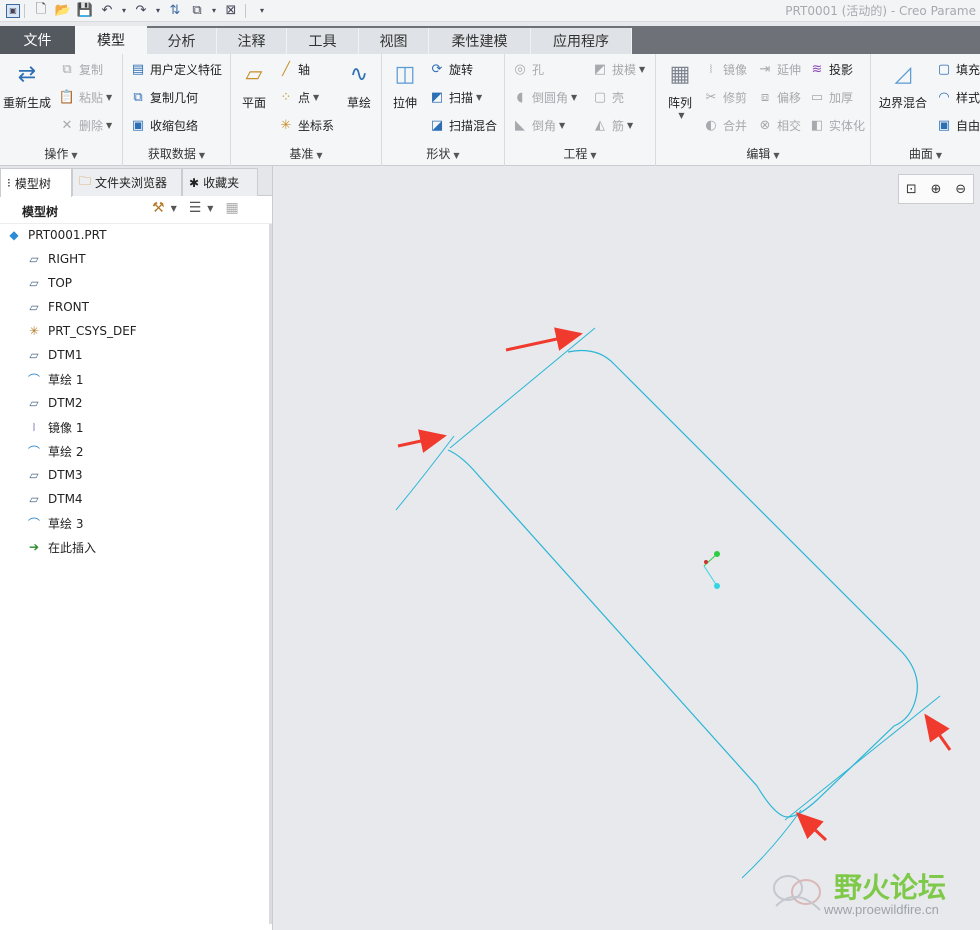 This screenshot has height=930, width=980. I want to click on offset-button: ⧈偏移, so click(778, 97).